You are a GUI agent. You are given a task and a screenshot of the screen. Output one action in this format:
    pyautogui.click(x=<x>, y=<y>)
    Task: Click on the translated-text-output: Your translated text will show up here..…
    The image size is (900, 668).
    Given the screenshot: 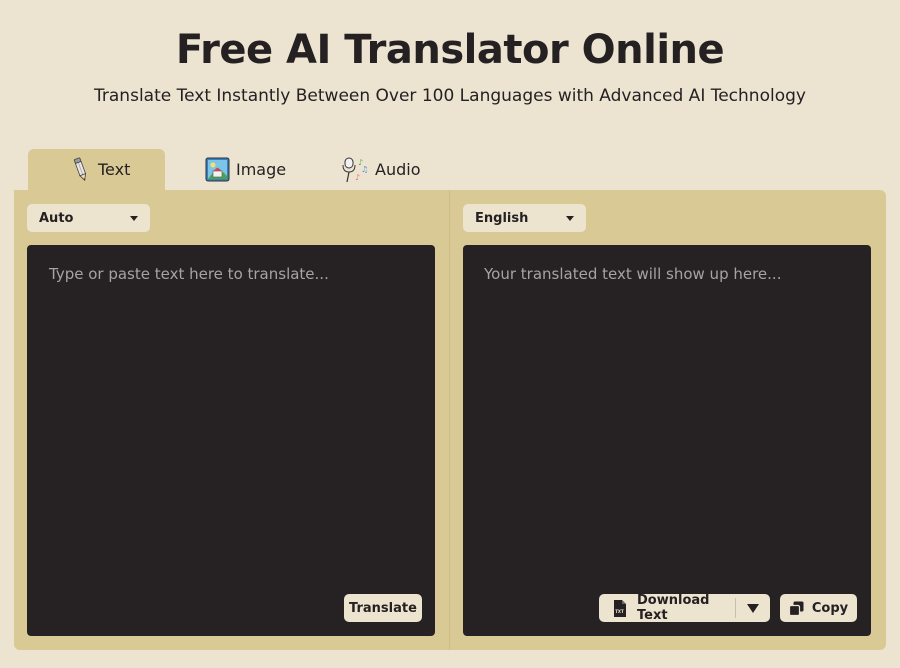 What is the action you would take?
    pyautogui.click(x=633, y=274)
    